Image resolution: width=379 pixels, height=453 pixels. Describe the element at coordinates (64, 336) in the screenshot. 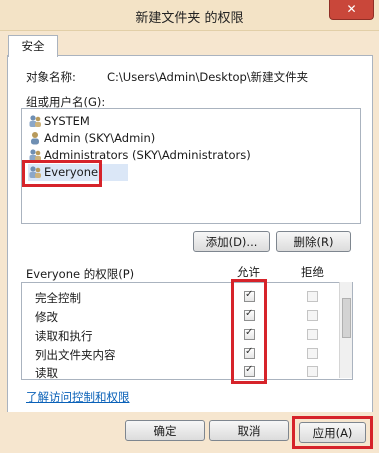

I see `permission-row-name: 读取和执行` at that location.